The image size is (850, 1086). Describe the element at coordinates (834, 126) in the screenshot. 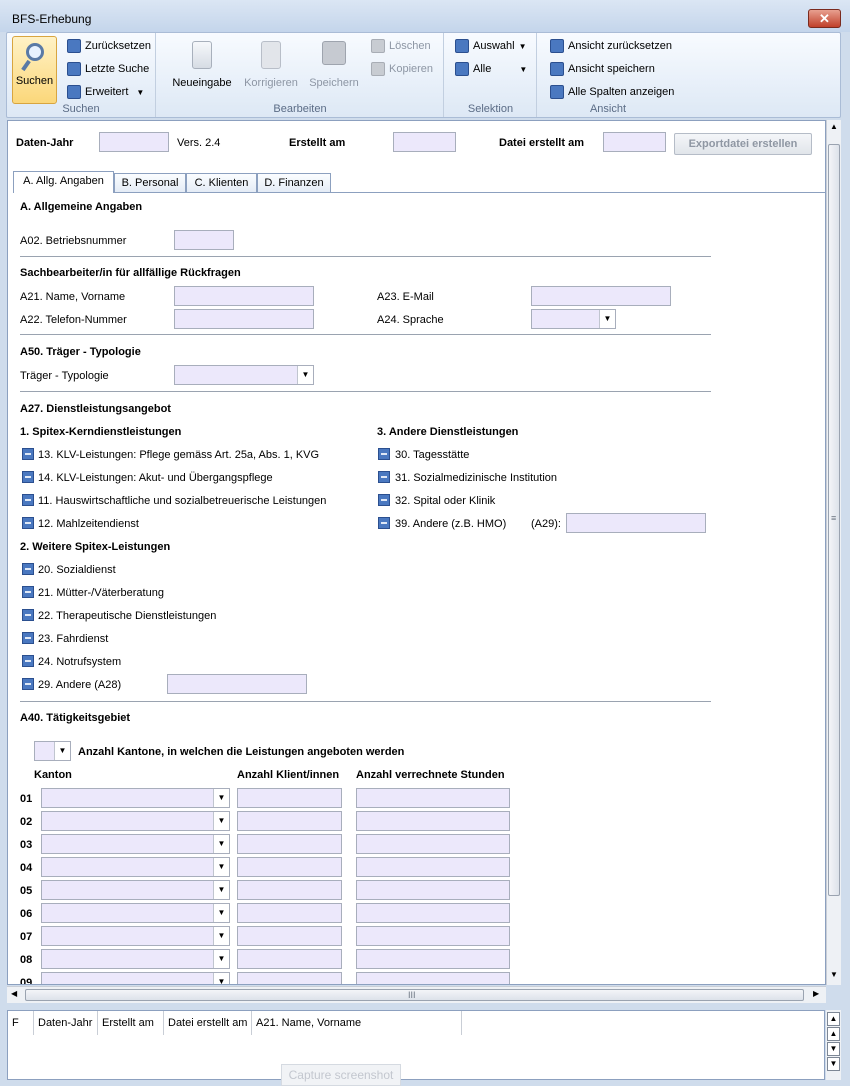

I see `scroll-up-icon: ▲` at that location.